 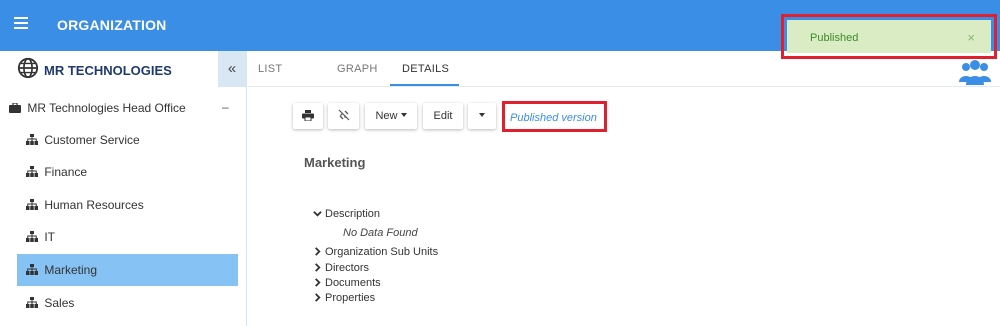 I want to click on sidebar-item-label: IT, so click(x=50, y=237).